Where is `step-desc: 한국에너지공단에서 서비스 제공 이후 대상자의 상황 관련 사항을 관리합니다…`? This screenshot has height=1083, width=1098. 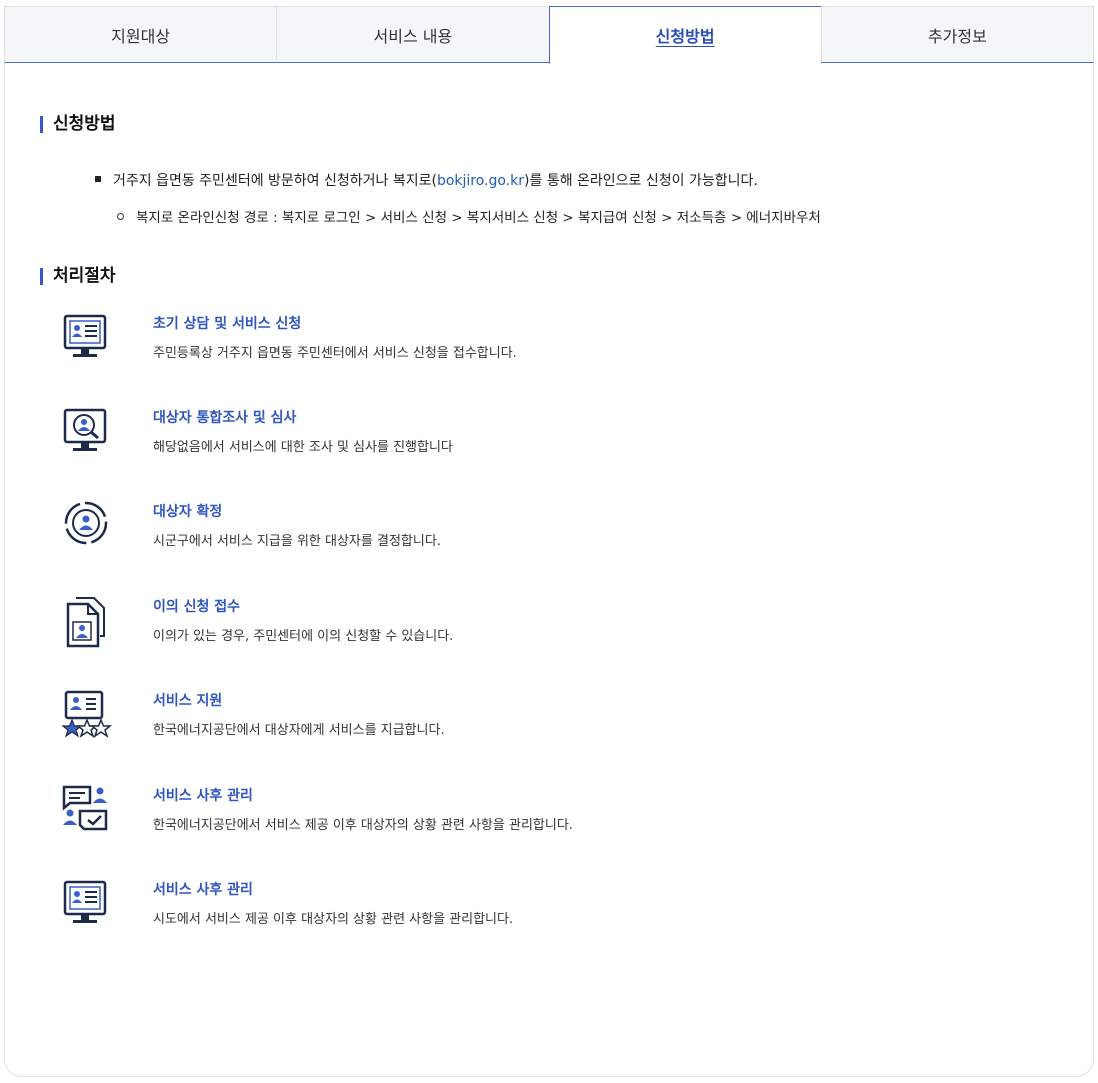 step-desc: 한국에너지공단에서 서비스 제공 이후 대상자의 상황 관련 사항을 관리합니다… is located at coordinates (363, 825).